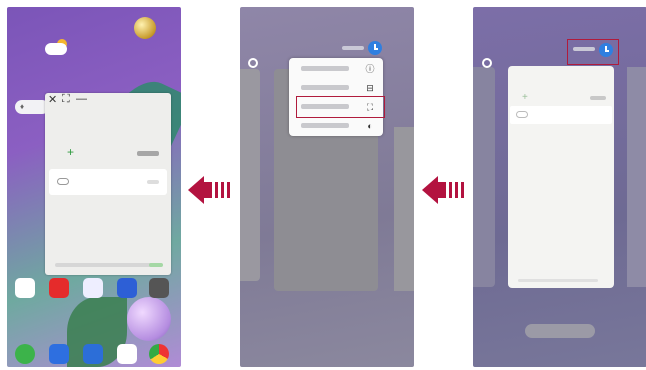  What do you see at coordinates (93, 354) in the screenshot?
I see `camera-icon` at bounding box center [93, 354].